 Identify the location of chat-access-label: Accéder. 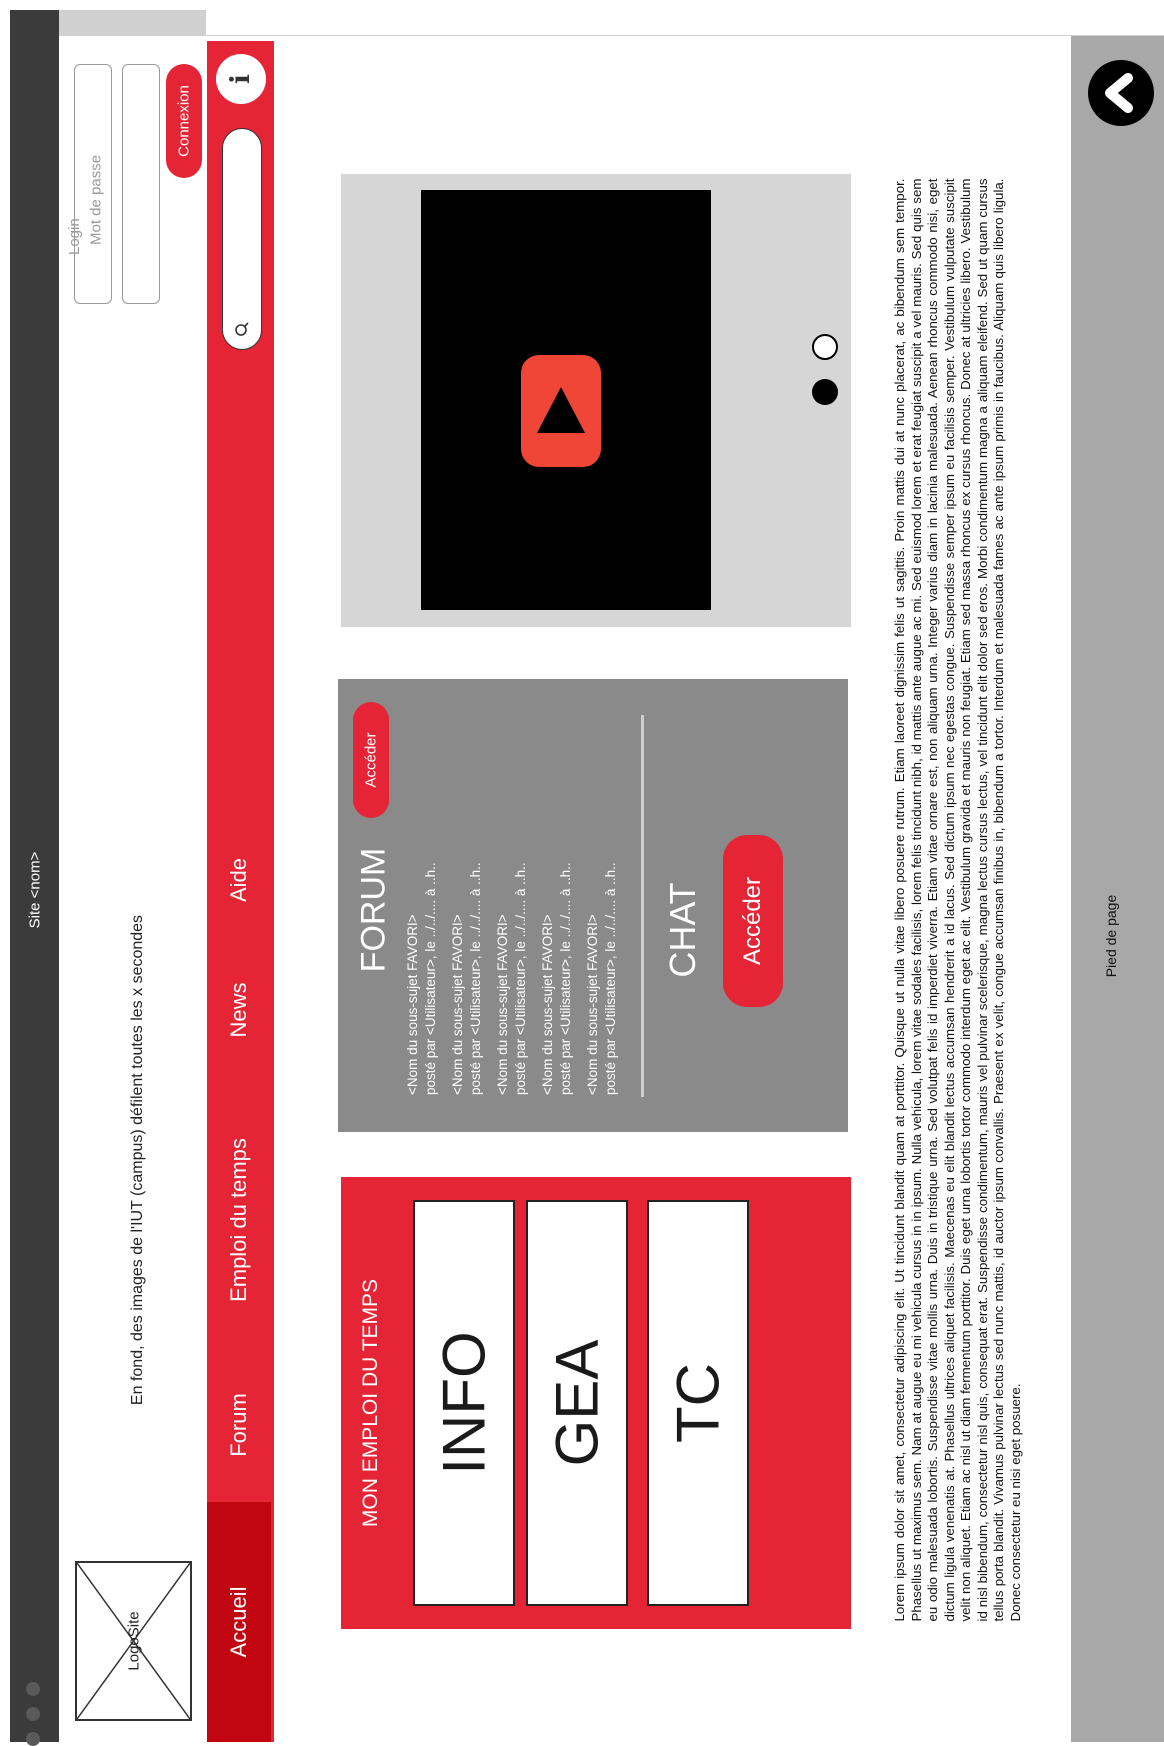
(752, 921).